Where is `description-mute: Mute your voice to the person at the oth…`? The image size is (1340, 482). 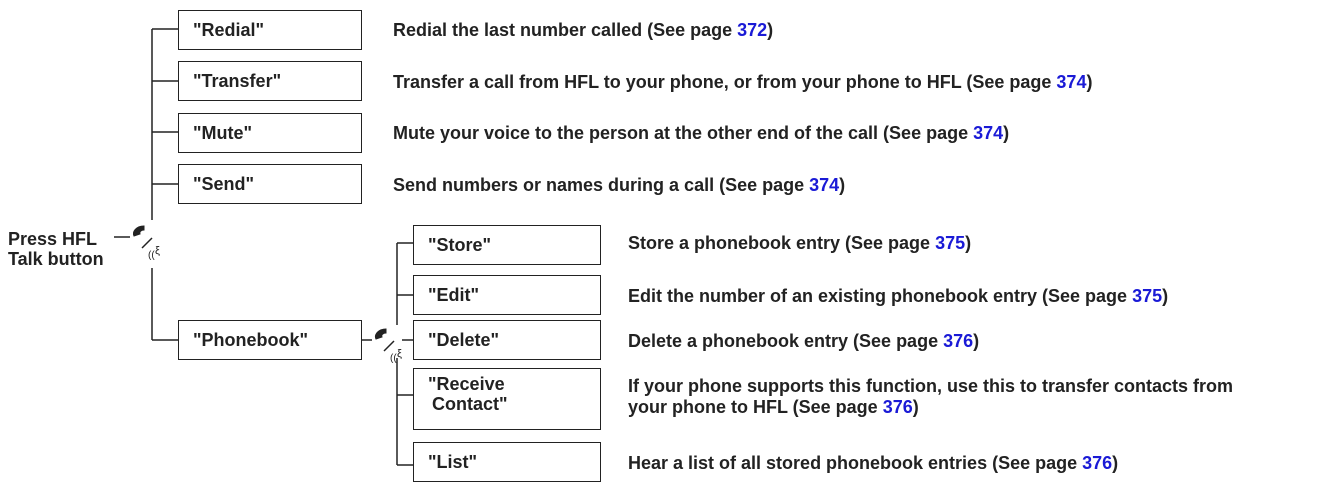
description-mute: Mute your voice to the person at the oth… is located at coordinates (701, 133).